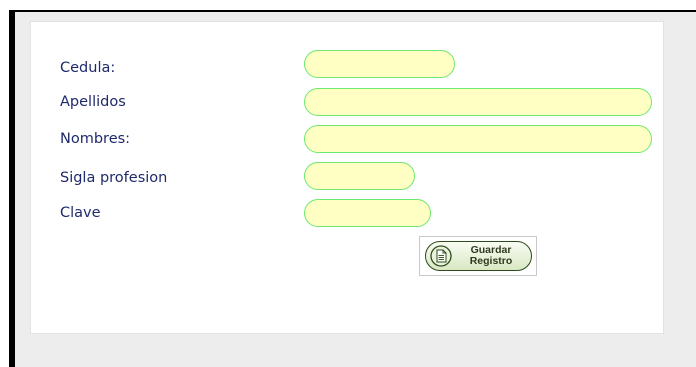 The width and height of the screenshot is (696, 367). Describe the element at coordinates (441, 256) in the screenshot. I see `document-icon` at that location.